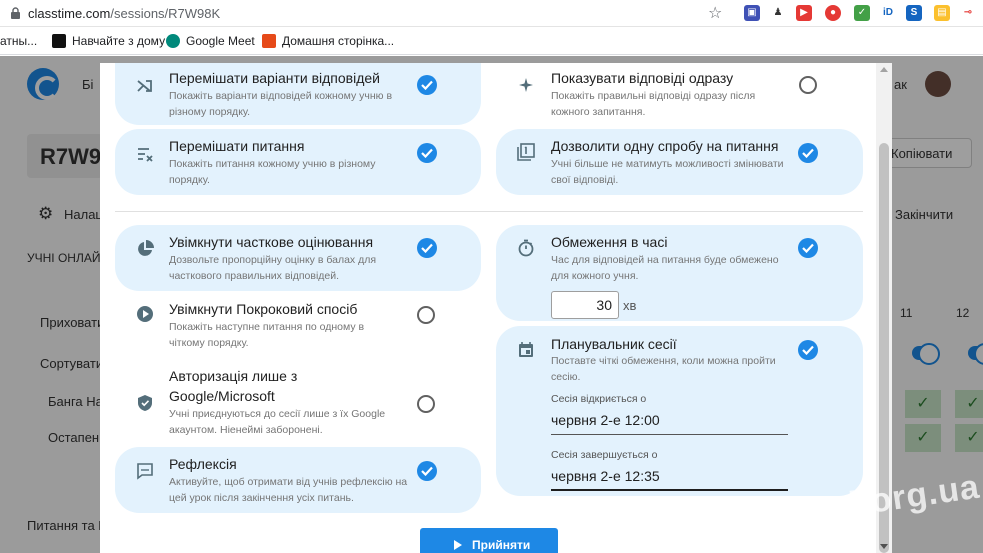  Describe the element at coordinates (173, 41) in the screenshot. I see `google-meet-icon` at that location.